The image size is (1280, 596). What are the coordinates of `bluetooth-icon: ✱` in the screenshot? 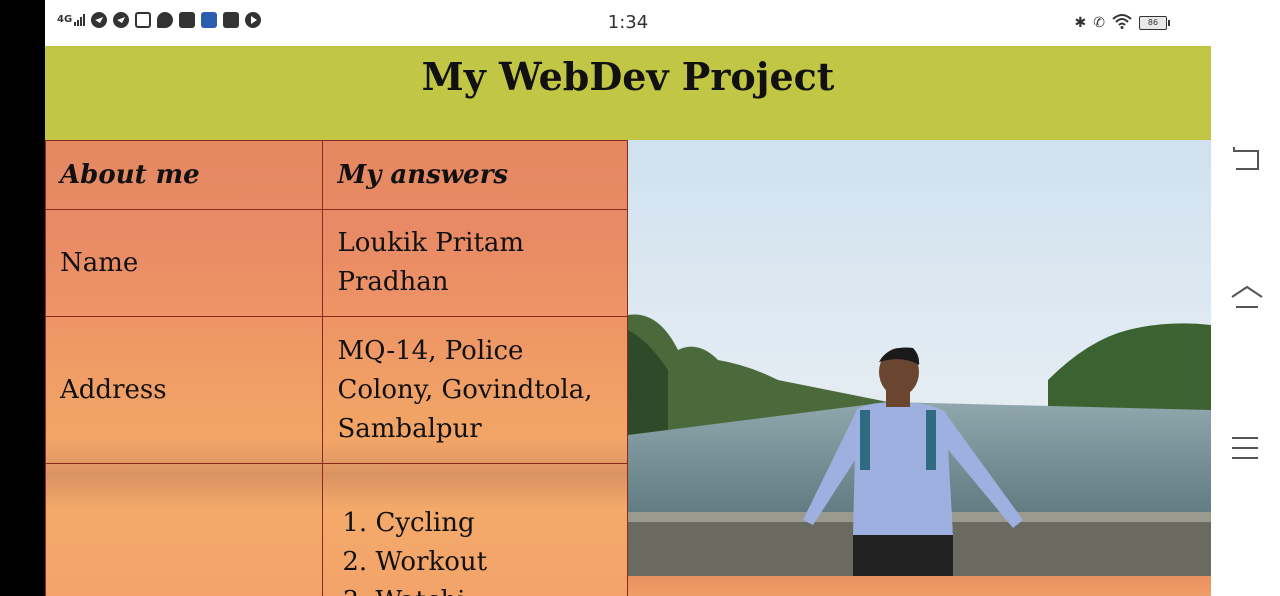 It's located at (1080, 23).